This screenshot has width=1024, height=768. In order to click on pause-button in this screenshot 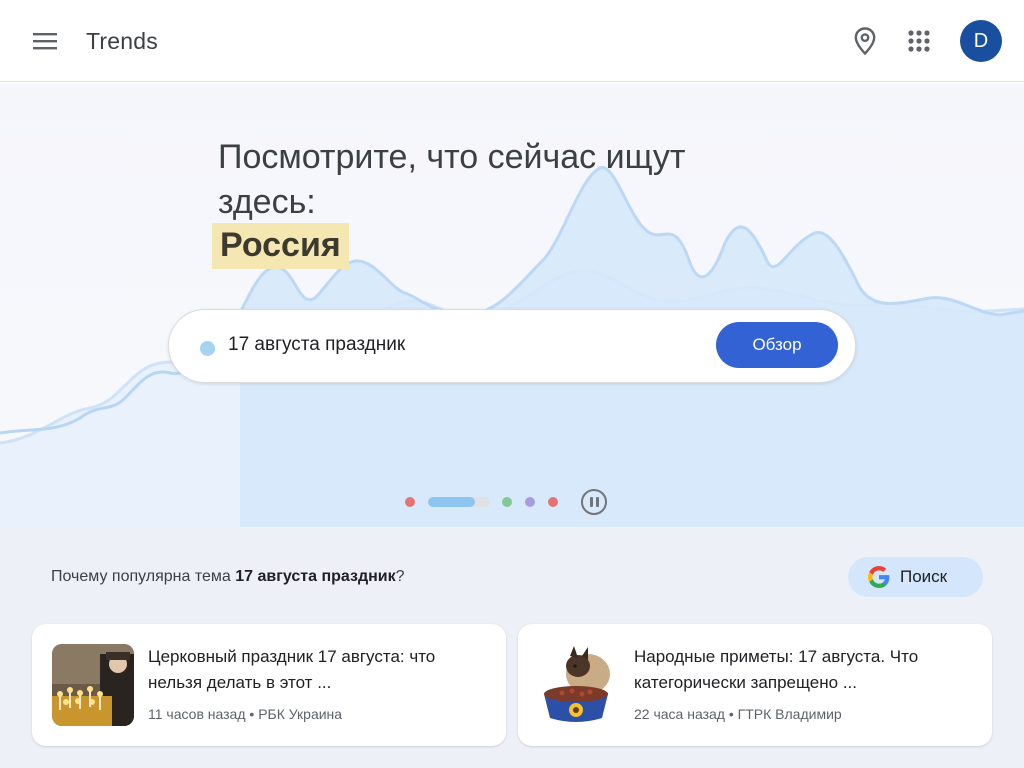, I will do `click(594, 502)`.